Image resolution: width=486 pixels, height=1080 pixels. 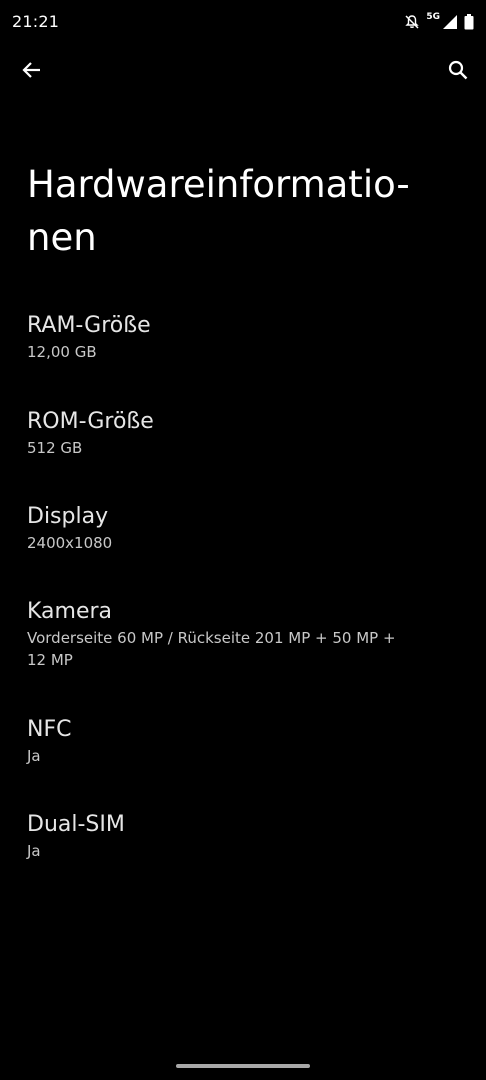 What do you see at coordinates (243, 72) in the screenshot?
I see `toolbar` at bounding box center [243, 72].